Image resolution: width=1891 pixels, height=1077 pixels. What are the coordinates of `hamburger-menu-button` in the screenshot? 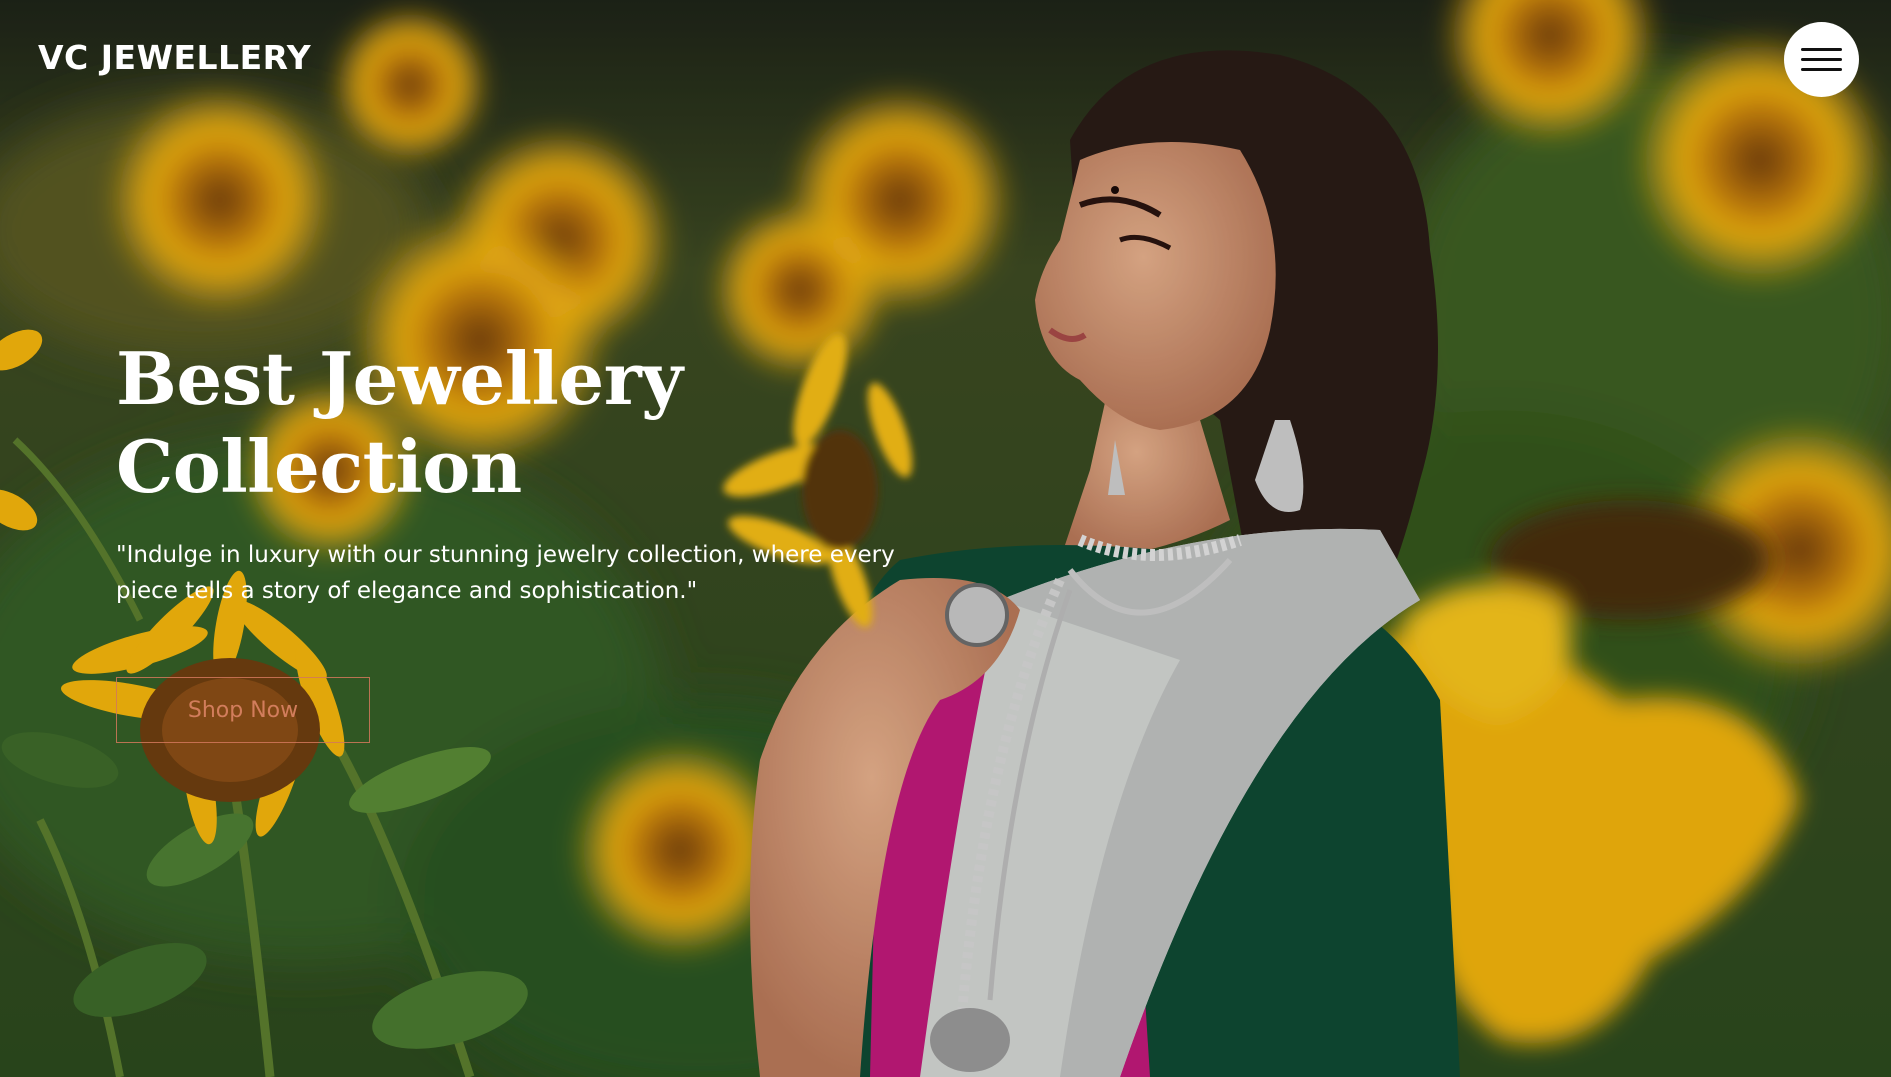 It's located at (1821, 59).